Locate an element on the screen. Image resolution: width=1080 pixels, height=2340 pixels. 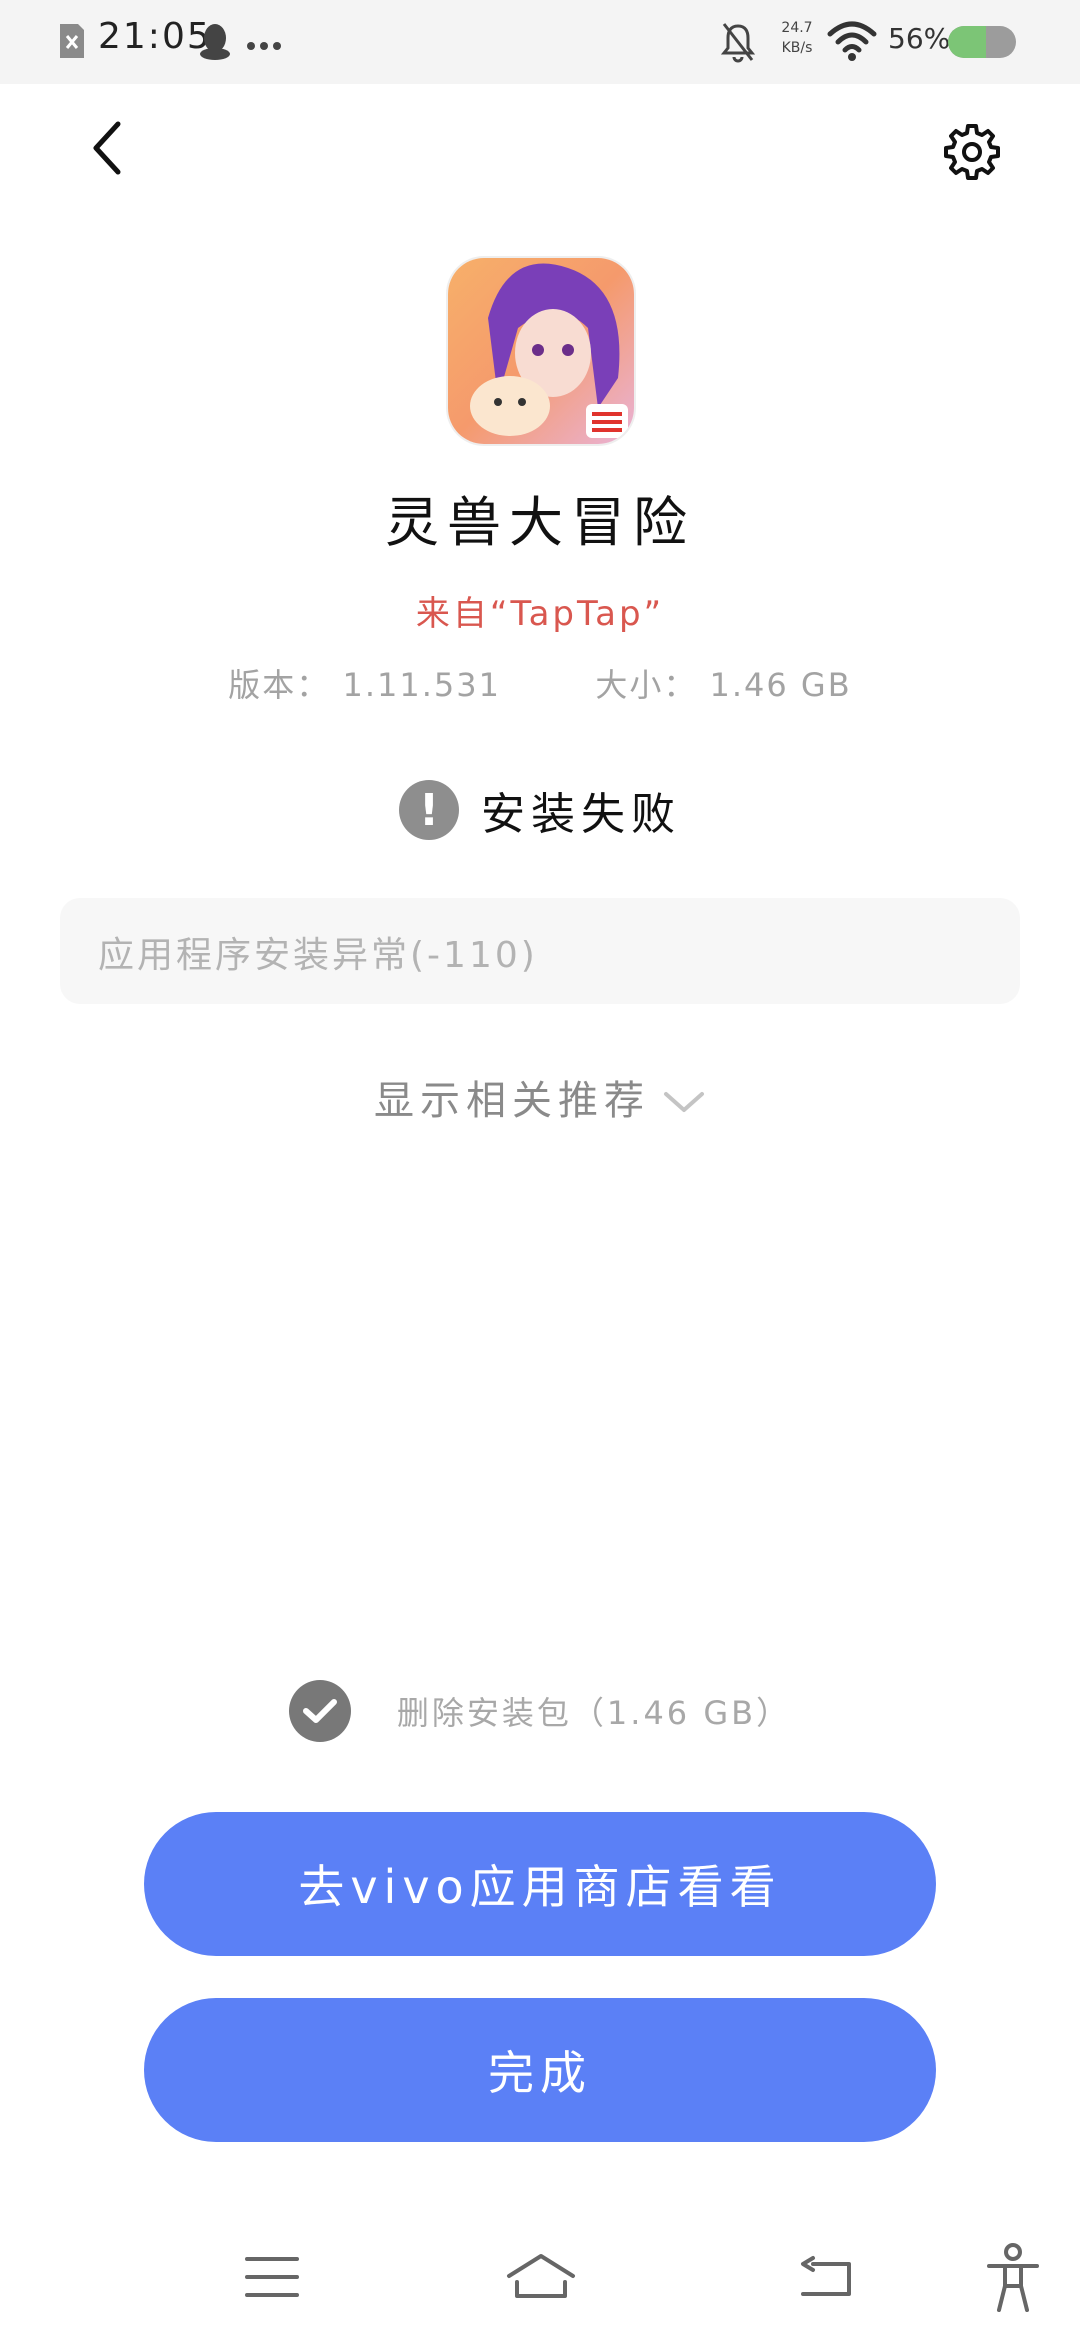
checkbox-checked-icon is located at coordinates (319, 1711).